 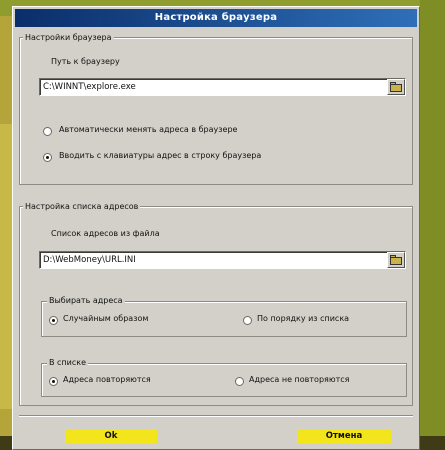 What do you see at coordinates (216, 416) in the screenshot?
I see `buttons-divider` at bounding box center [216, 416].